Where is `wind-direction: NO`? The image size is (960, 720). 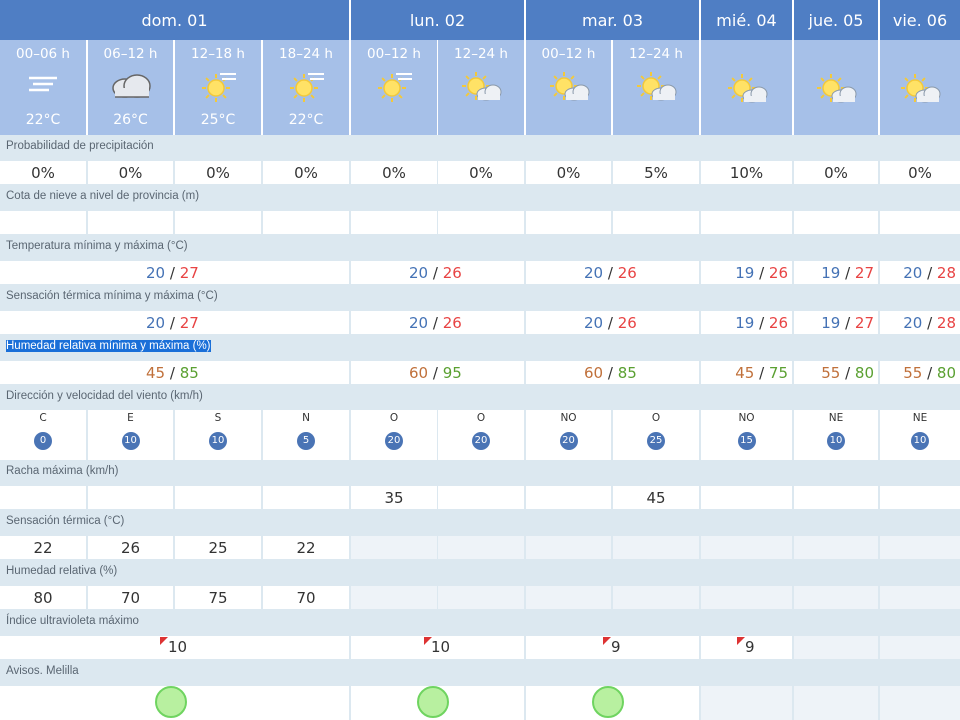
wind-direction: NO is located at coordinates (568, 418).